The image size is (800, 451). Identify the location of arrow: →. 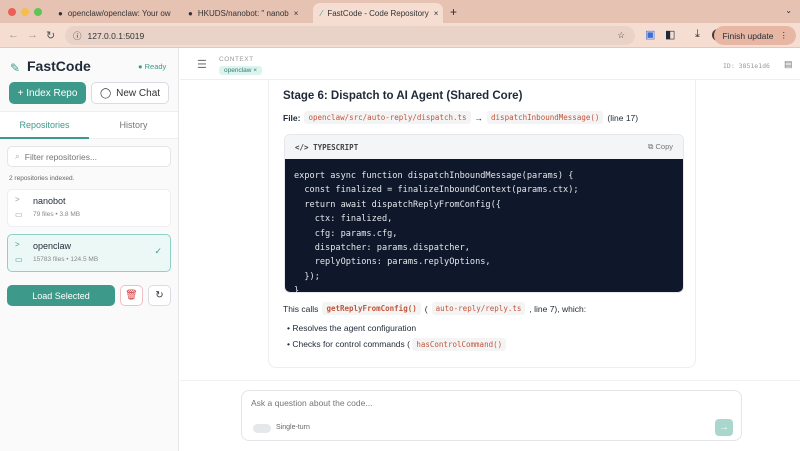
(479, 117).